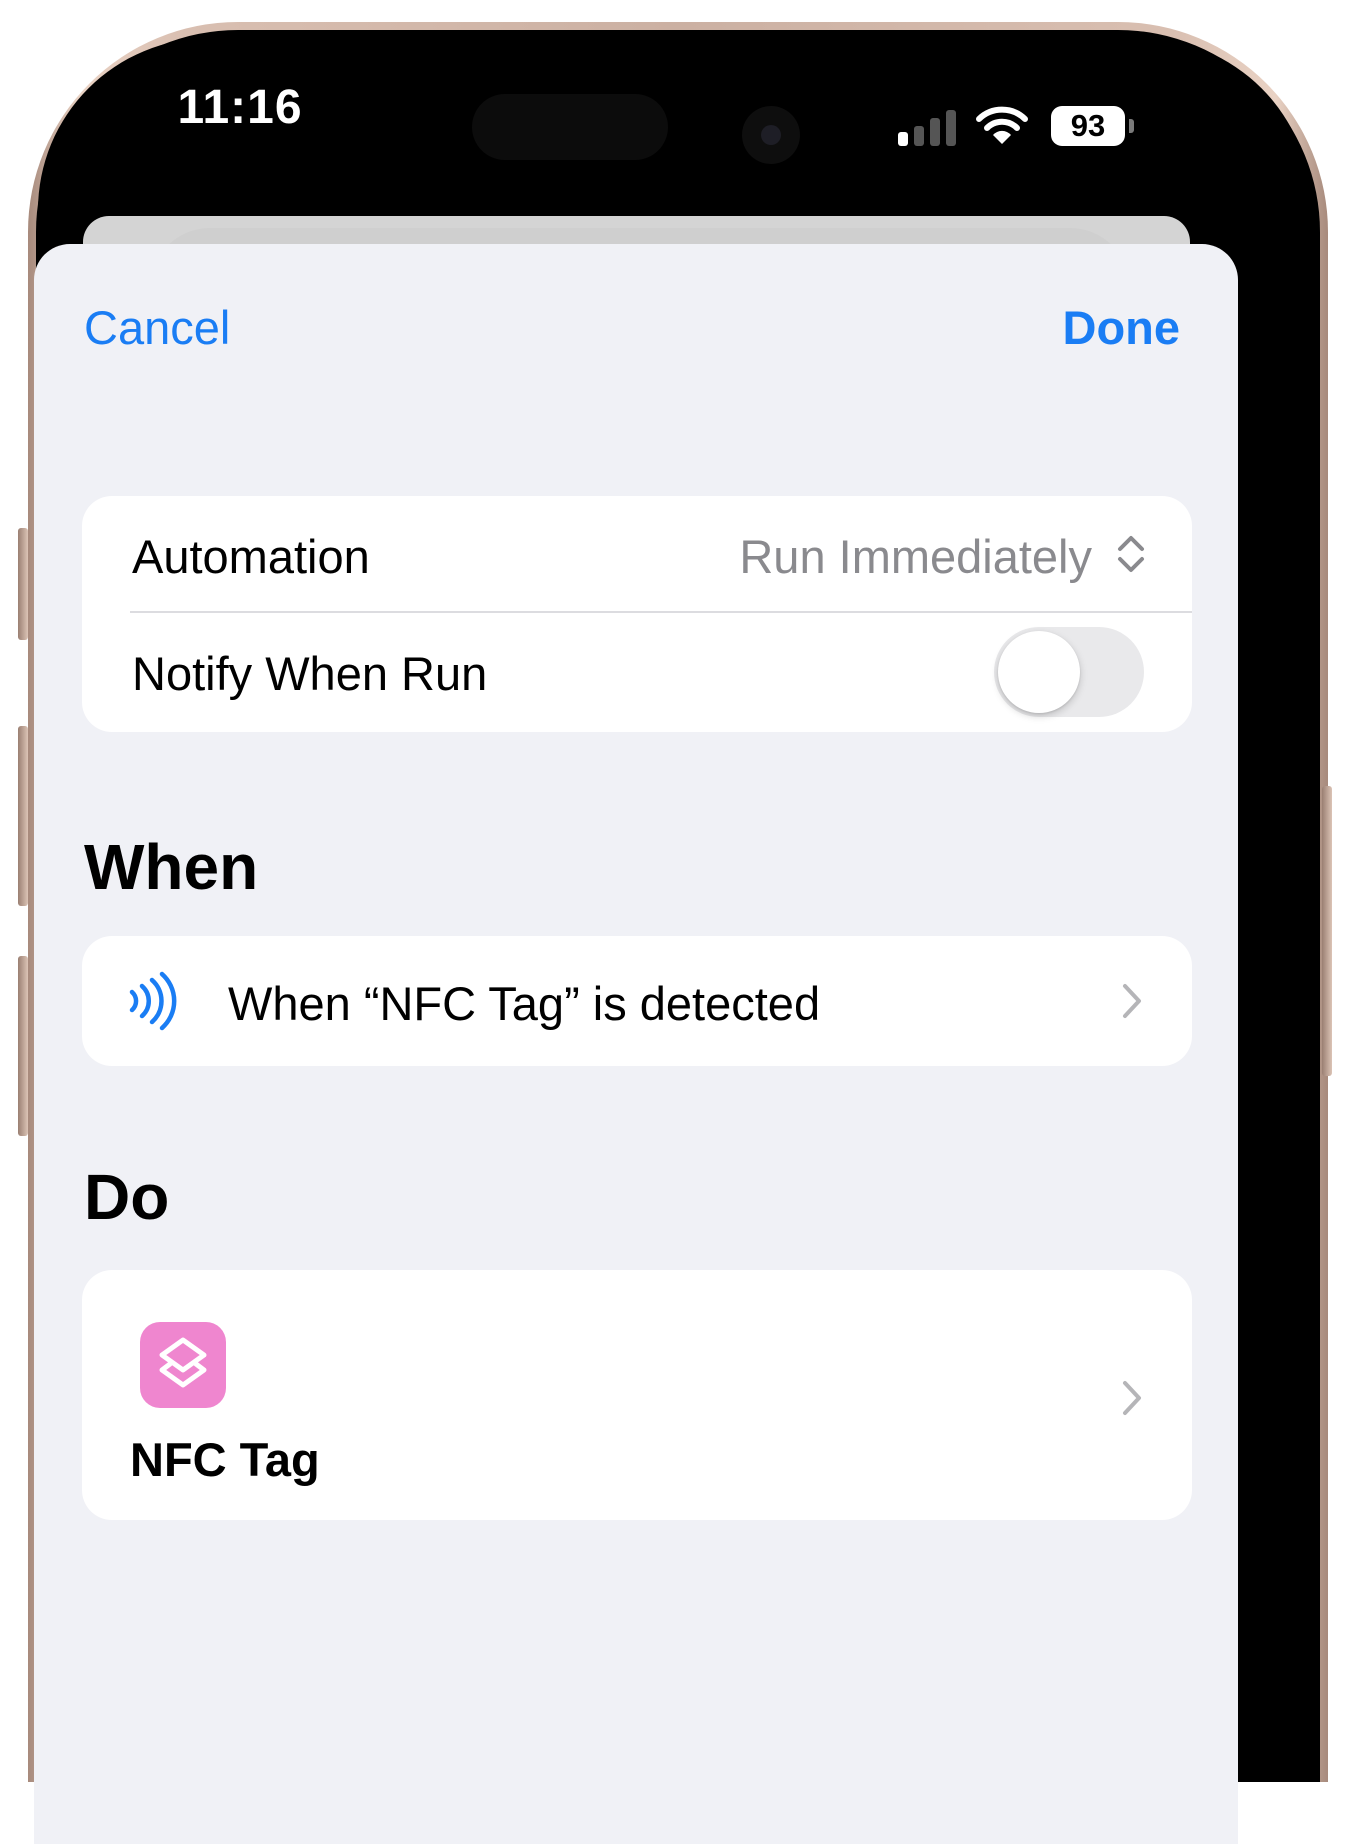 The height and width of the screenshot is (1844, 1350). I want to click on shortcut-name: NFC Tag, so click(225, 1459).